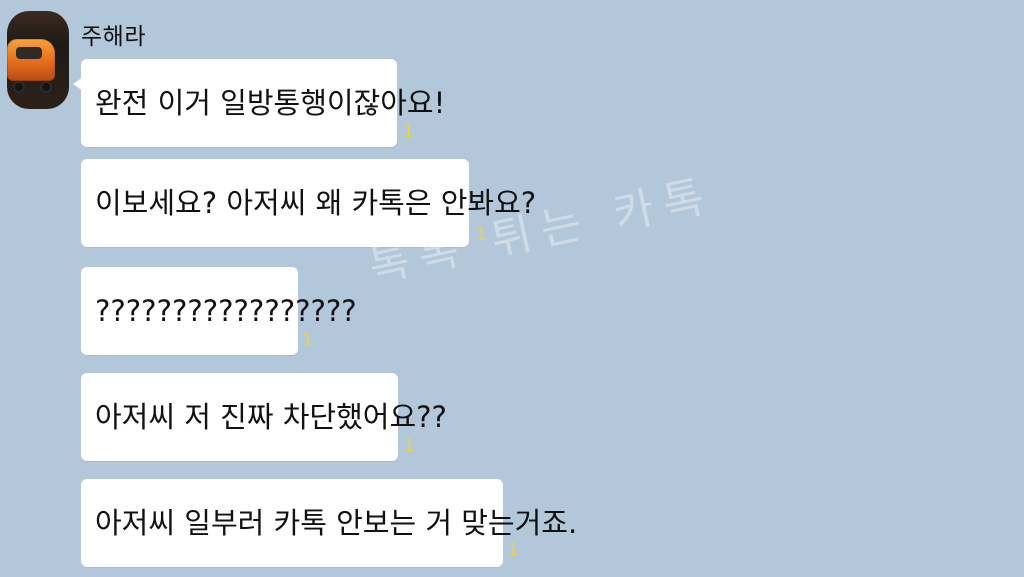 This screenshot has width=1024, height=577. I want to click on message-bubble: 아저씨 일부러 카톡 안보는 거 맞는거죠., so click(329, 523).